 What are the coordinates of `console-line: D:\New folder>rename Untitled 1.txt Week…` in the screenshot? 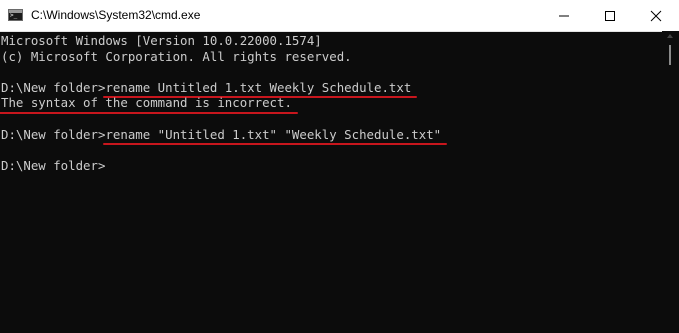 It's located at (331, 88).